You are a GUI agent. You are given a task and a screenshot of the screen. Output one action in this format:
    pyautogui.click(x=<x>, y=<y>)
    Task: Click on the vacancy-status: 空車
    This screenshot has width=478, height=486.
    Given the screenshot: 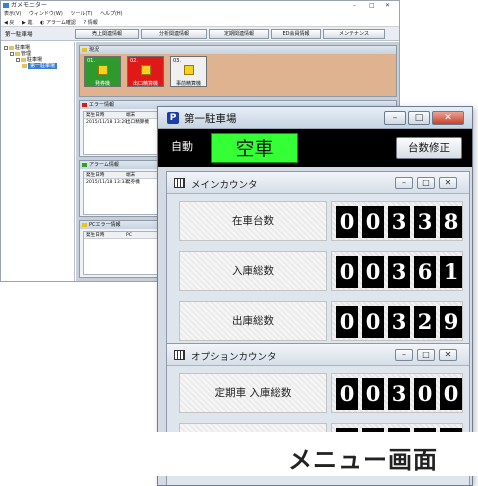 What is the action you would take?
    pyautogui.click(x=254, y=148)
    